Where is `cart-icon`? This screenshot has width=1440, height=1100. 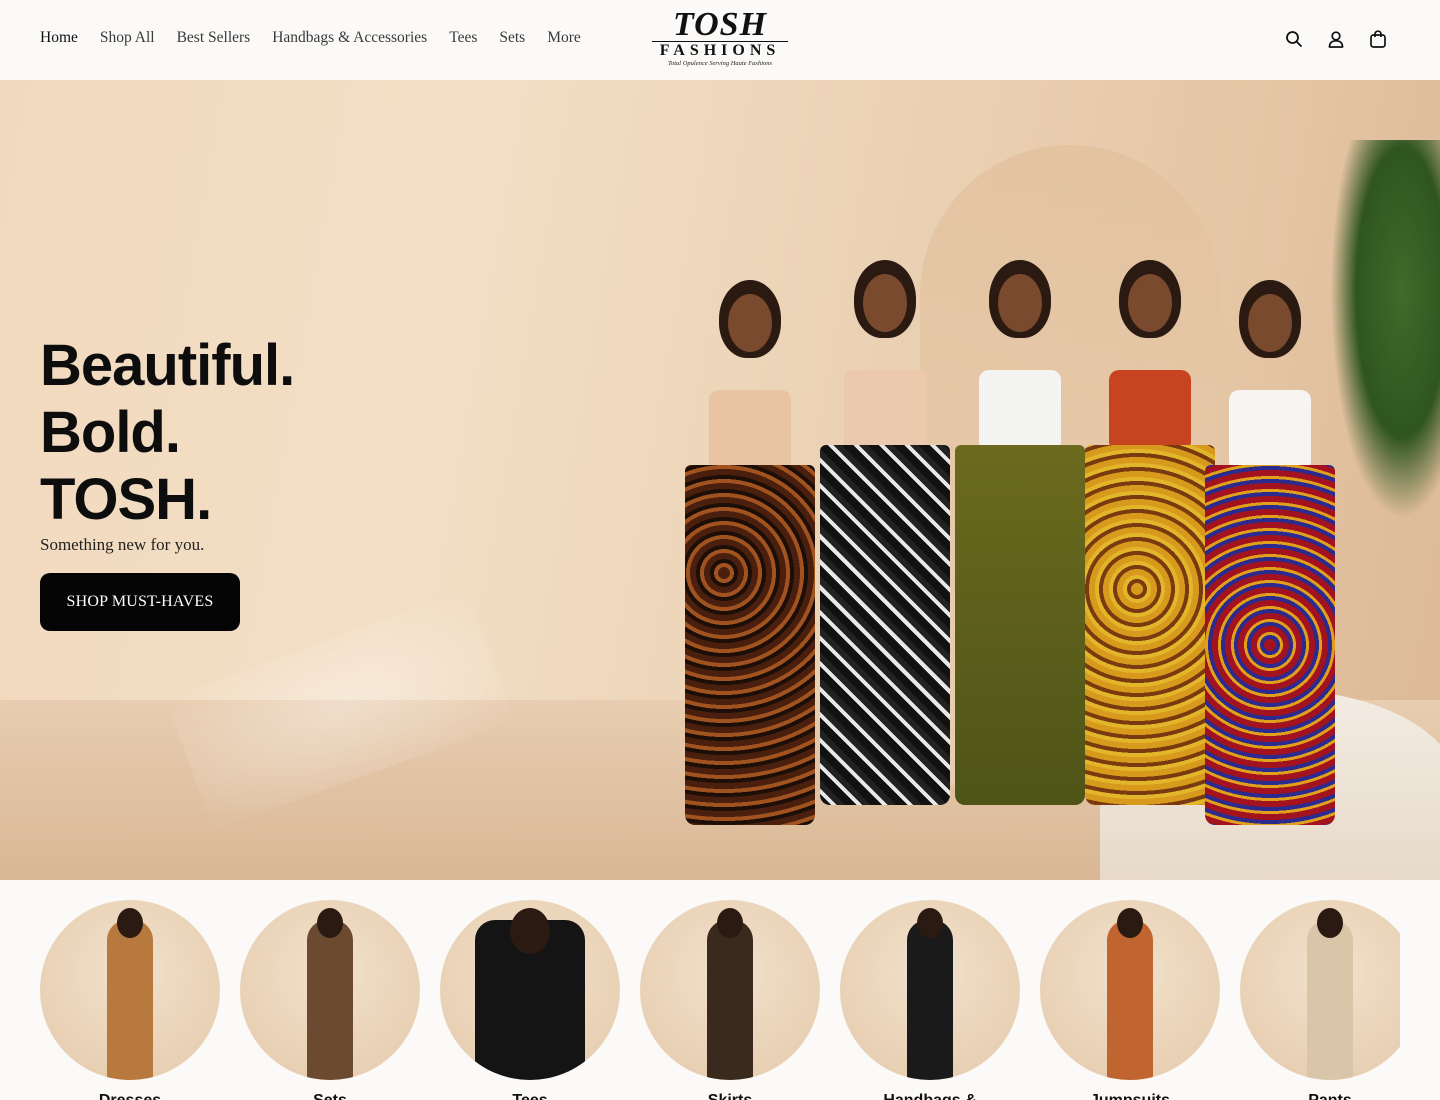 cart-icon is located at coordinates (1378, 39).